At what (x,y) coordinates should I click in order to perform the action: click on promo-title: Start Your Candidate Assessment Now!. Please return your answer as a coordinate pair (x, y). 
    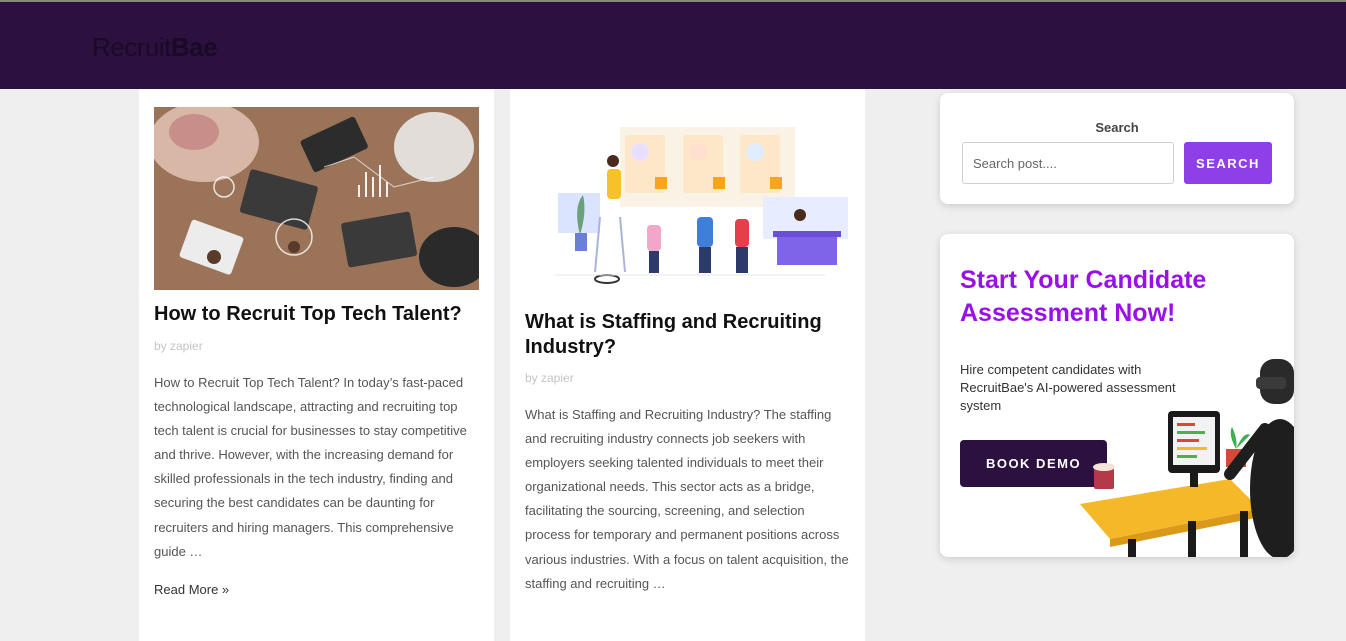
    Looking at the image, I should click on (1083, 296).